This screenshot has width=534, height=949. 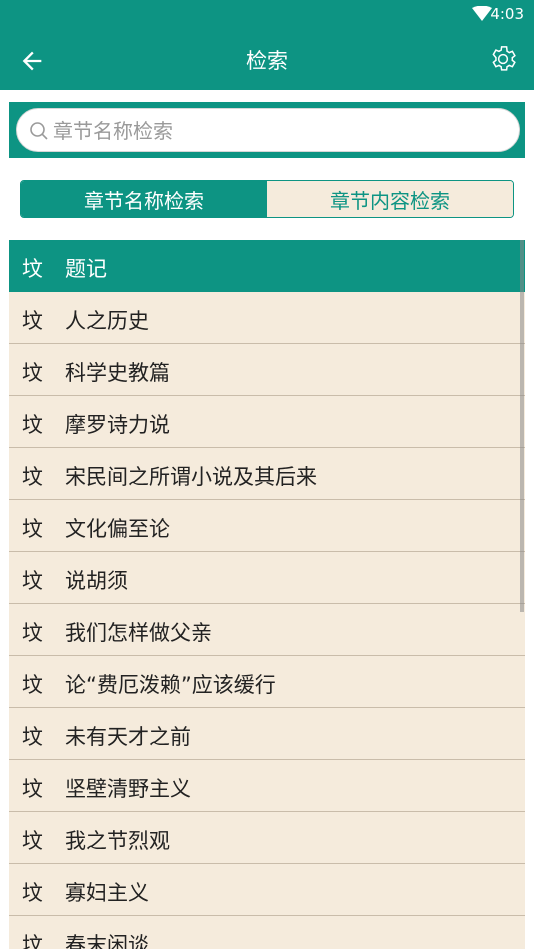 I want to click on search-bar, so click(x=267, y=130).